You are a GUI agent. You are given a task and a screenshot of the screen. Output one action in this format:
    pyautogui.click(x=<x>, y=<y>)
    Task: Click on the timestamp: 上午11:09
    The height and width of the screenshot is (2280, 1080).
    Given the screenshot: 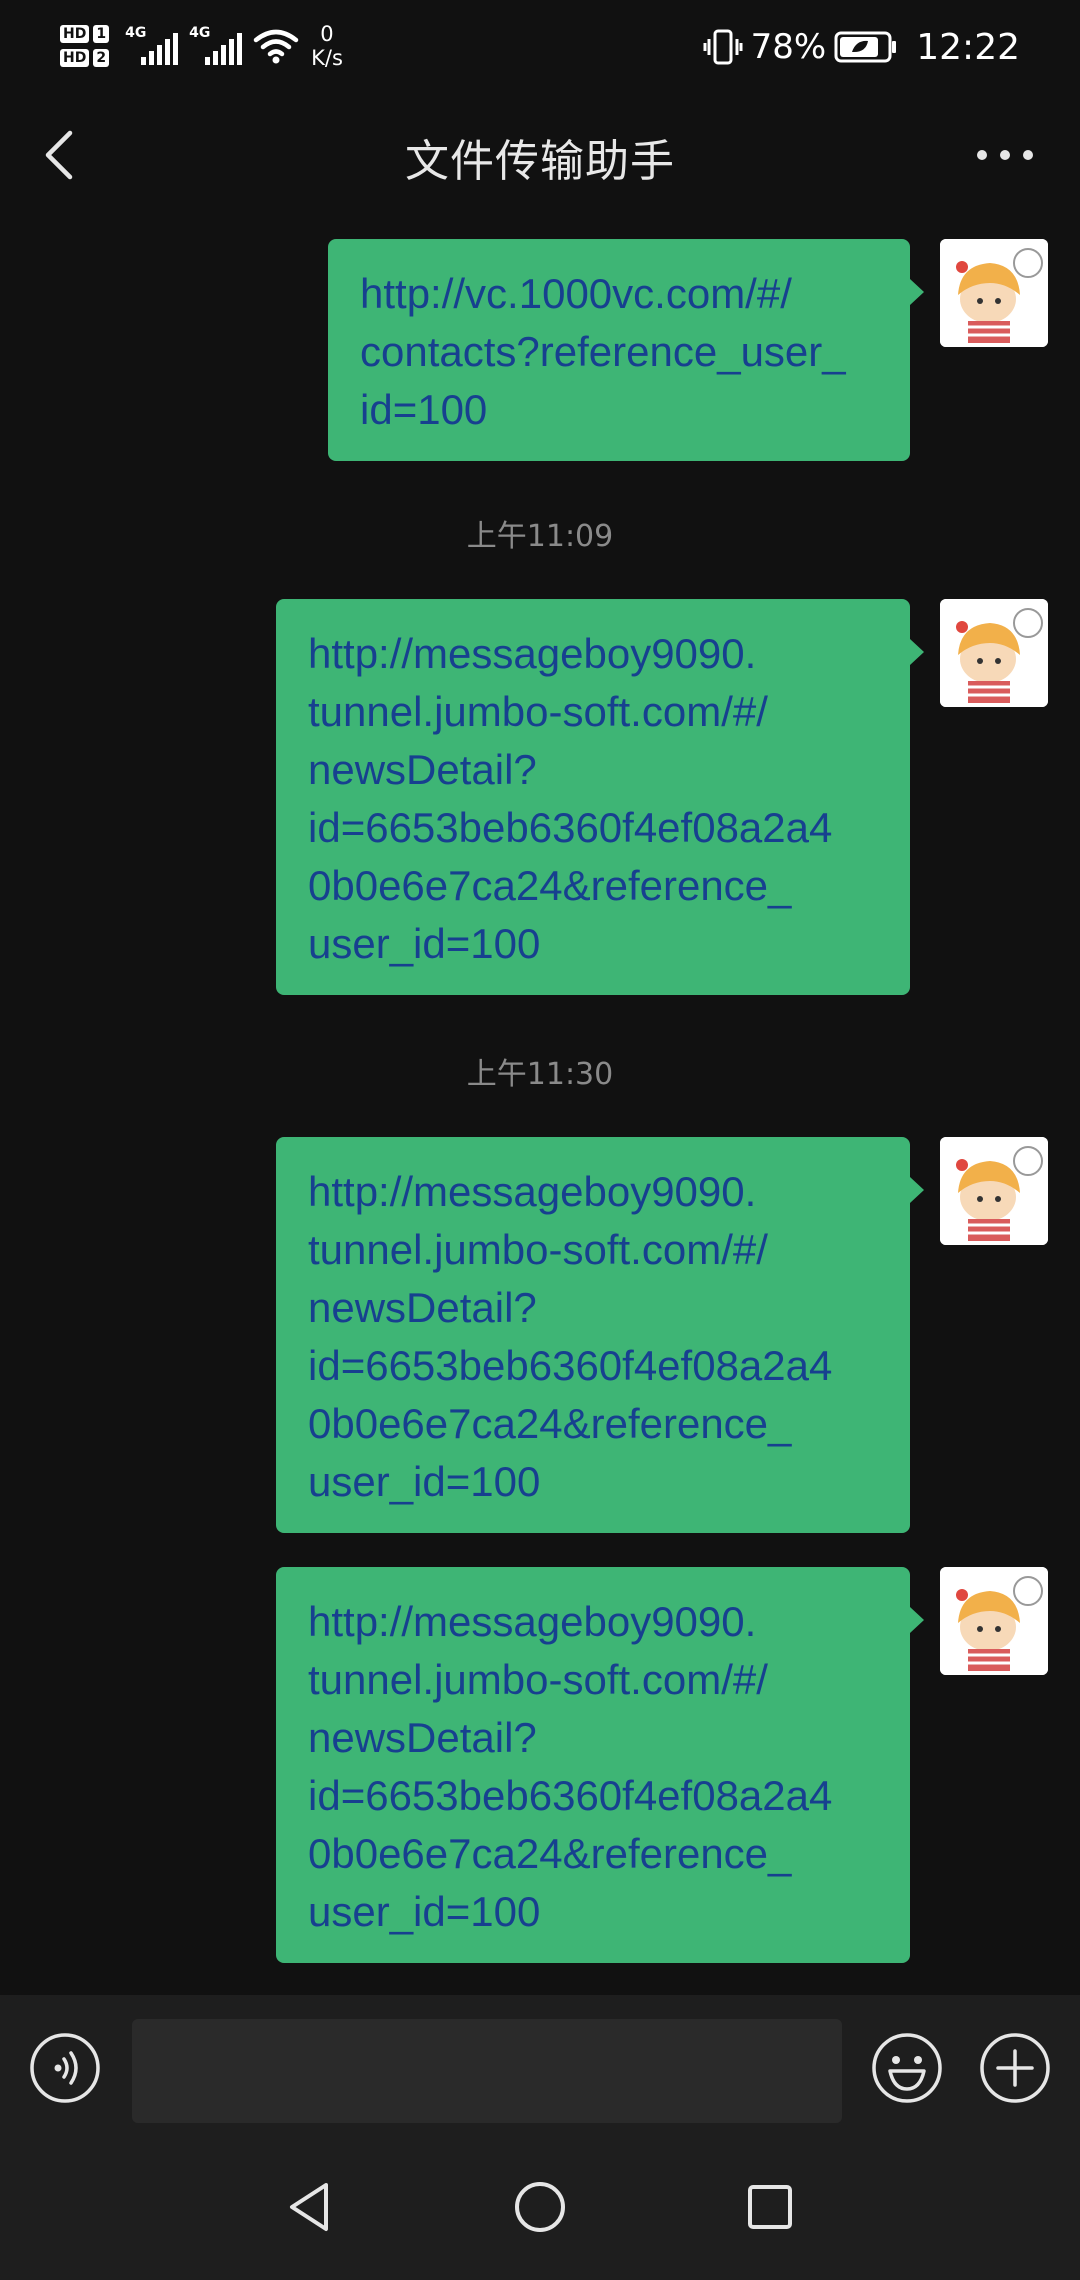 What is the action you would take?
    pyautogui.click(x=540, y=536)
    